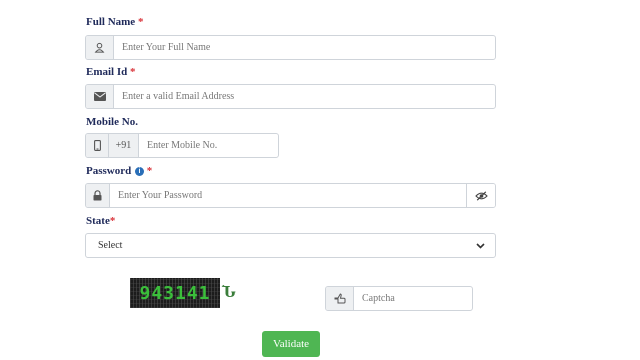 The height and width of the screenshot is (360, 640). Describe the element at coordinates (111, 72) in the screenshot. I see `email-label: Email Id *` at that location.